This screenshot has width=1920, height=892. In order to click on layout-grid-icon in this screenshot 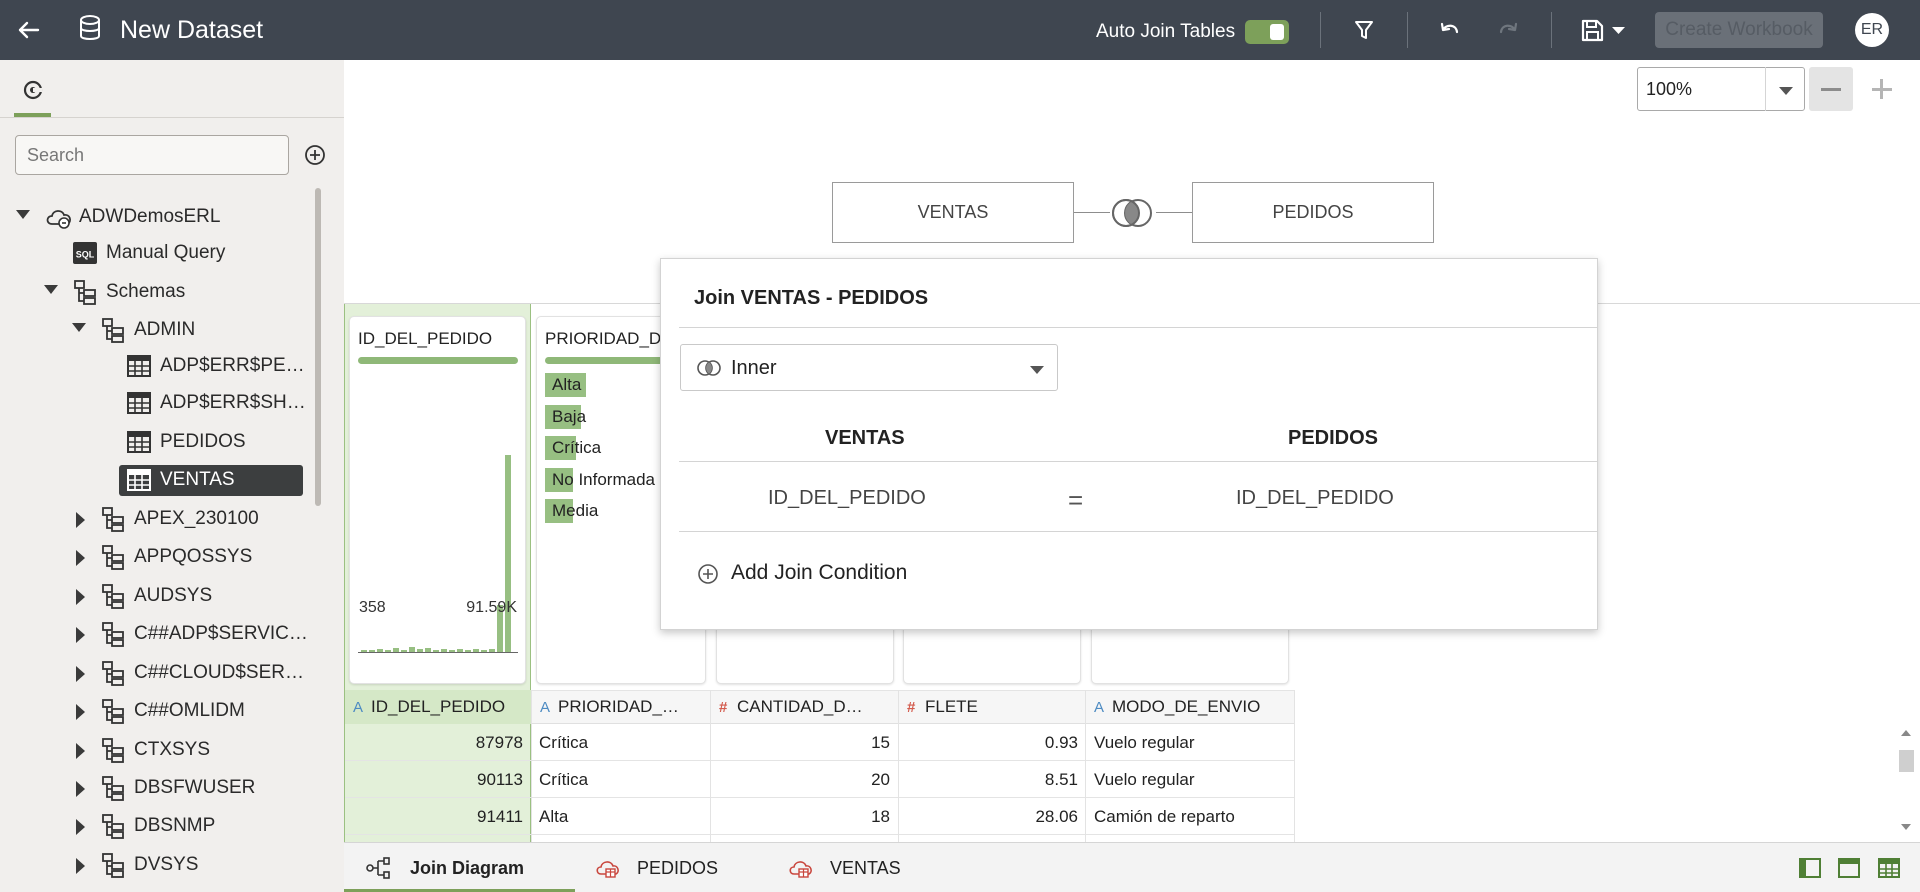, I will do `click(1889, 868)`.